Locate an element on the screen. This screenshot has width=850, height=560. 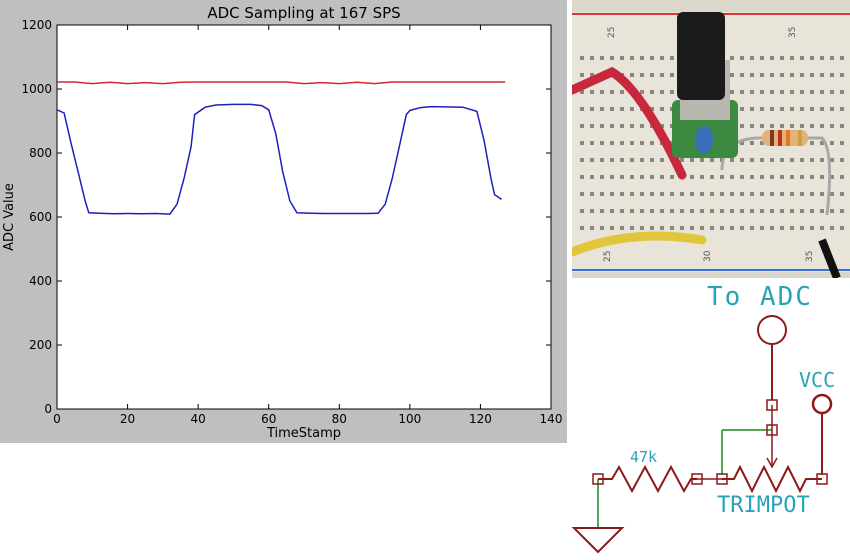
x-tick-label: 140 is located at coordinates (551, 419).